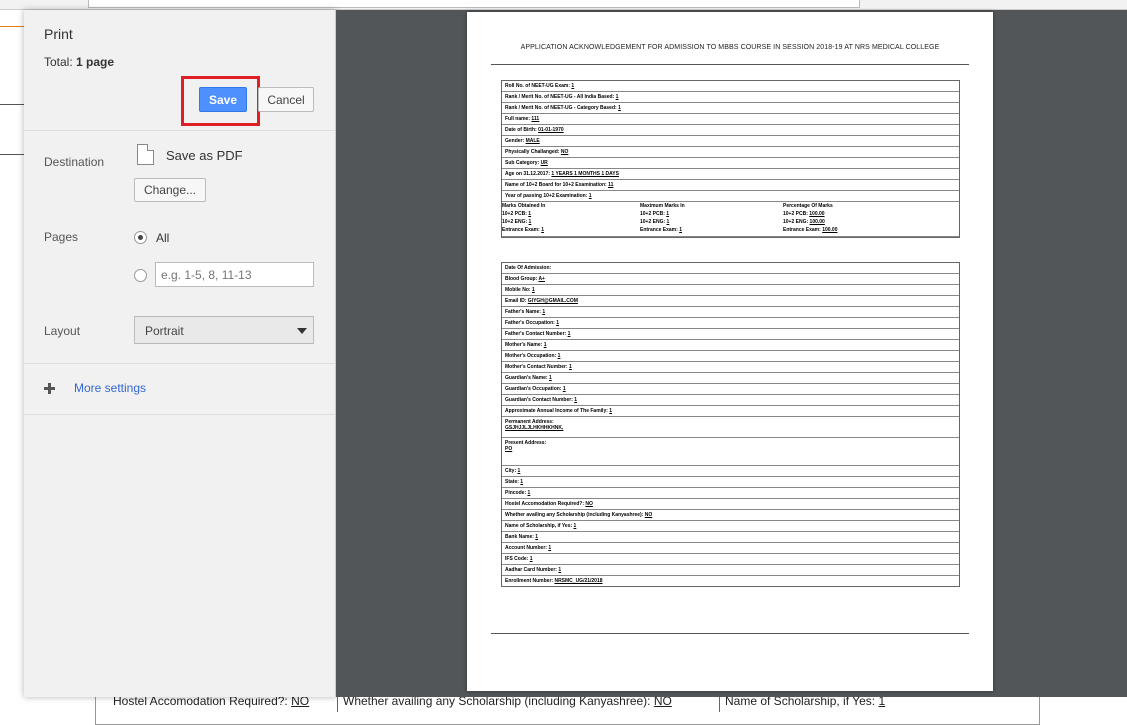  Describe the element at coordinates (516, 214) in the screenshot. I see `marks-cell: 10+2 PCB: 1` at that location.